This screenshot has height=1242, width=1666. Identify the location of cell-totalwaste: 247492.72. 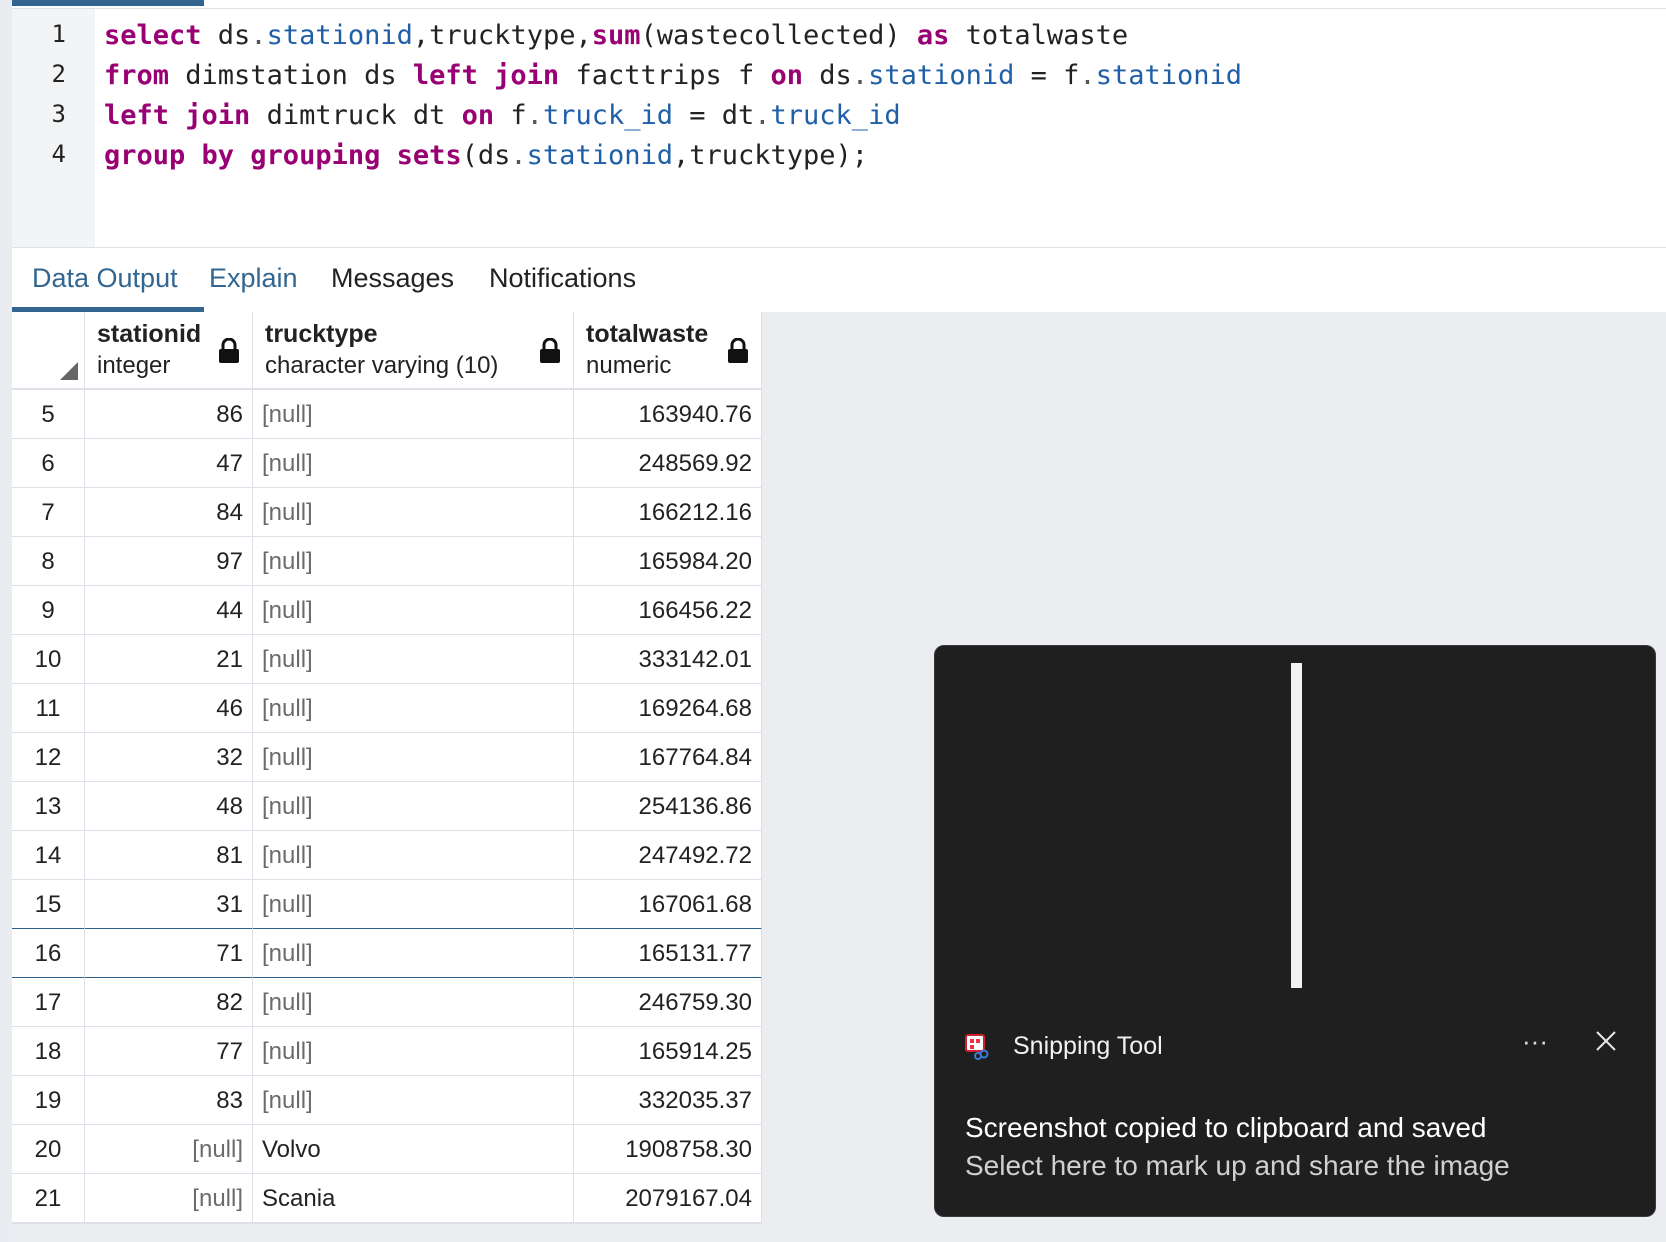
(668, 856).